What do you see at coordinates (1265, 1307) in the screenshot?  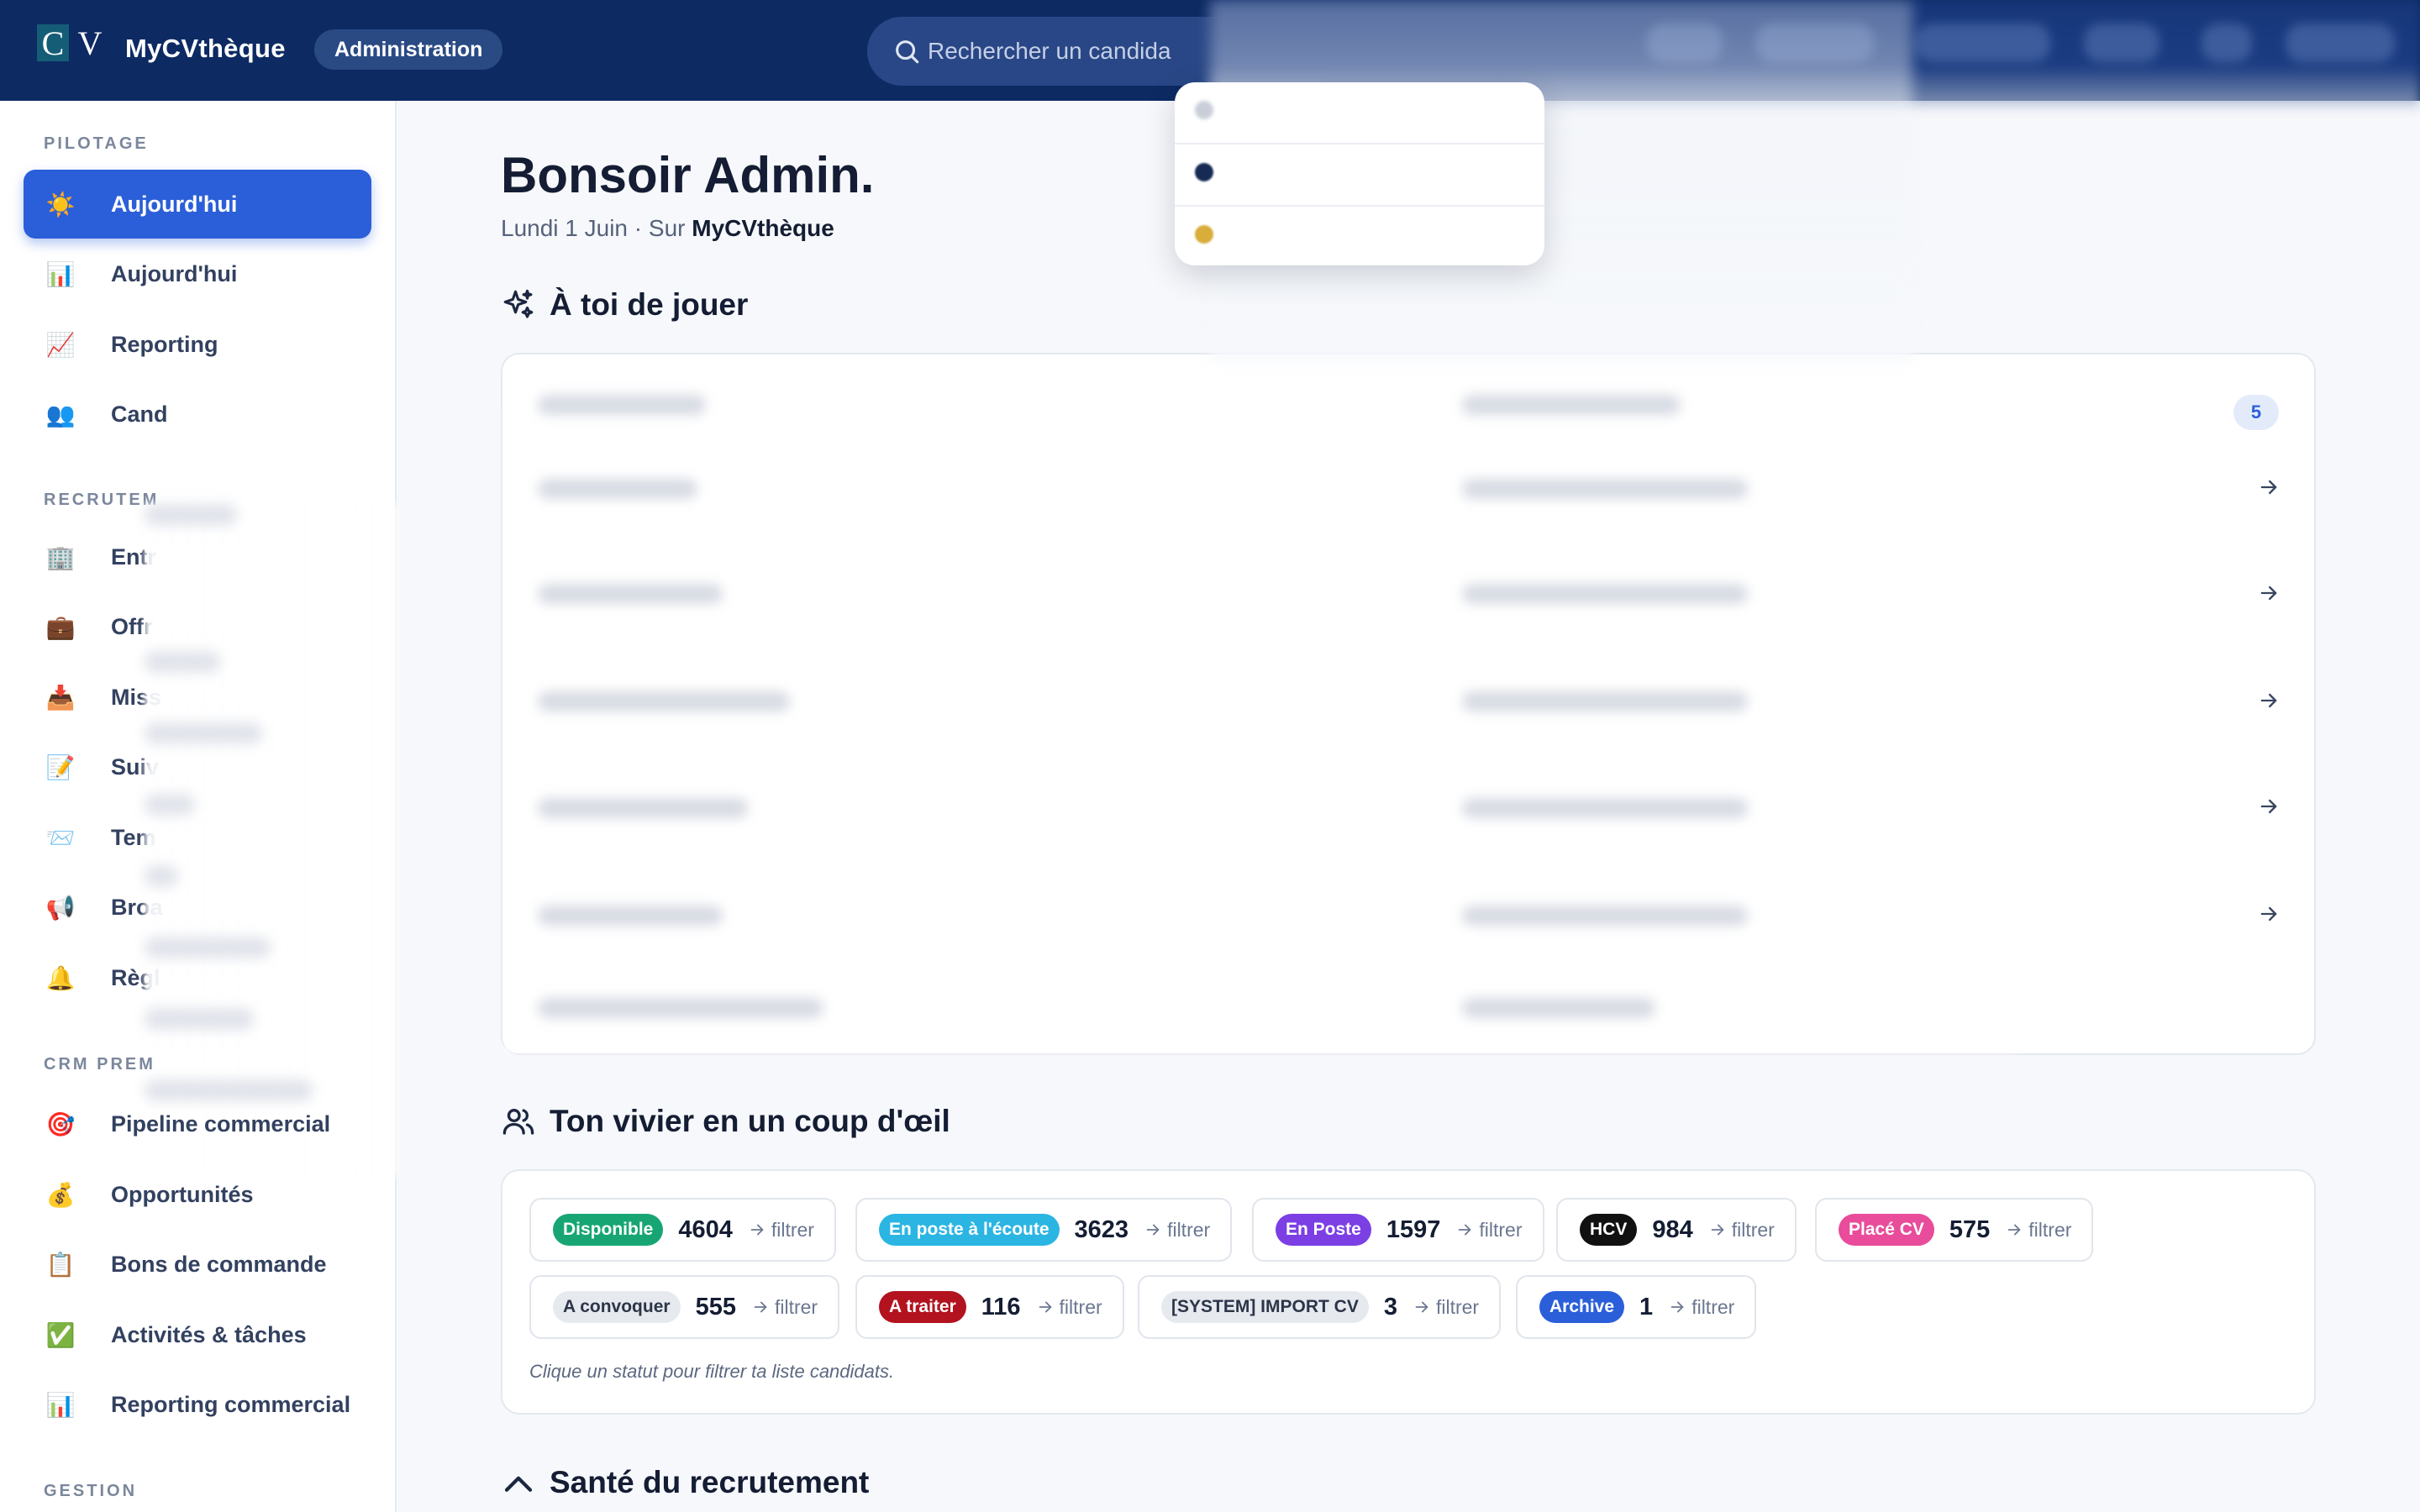 I see `status-tag: [SYSTEM] IMPORT CV` at bounding box center [1265, 1307].